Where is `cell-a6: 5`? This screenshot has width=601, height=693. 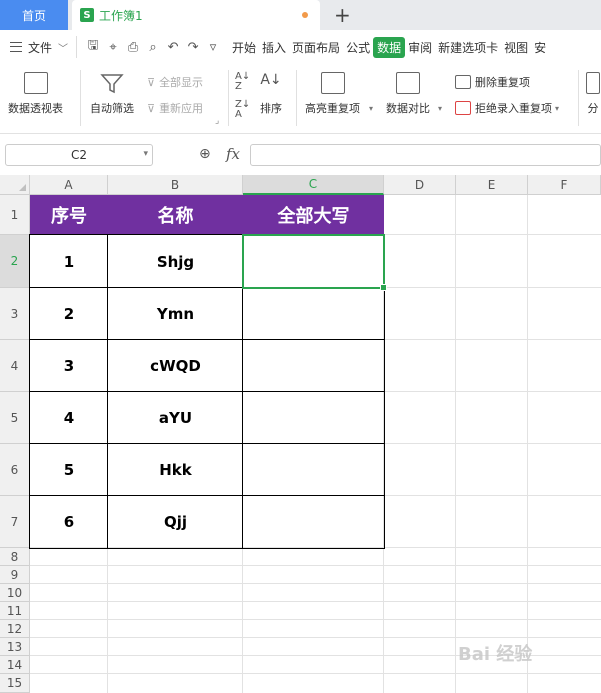
cell-a6: 5 is located at coordinates (69, 470).